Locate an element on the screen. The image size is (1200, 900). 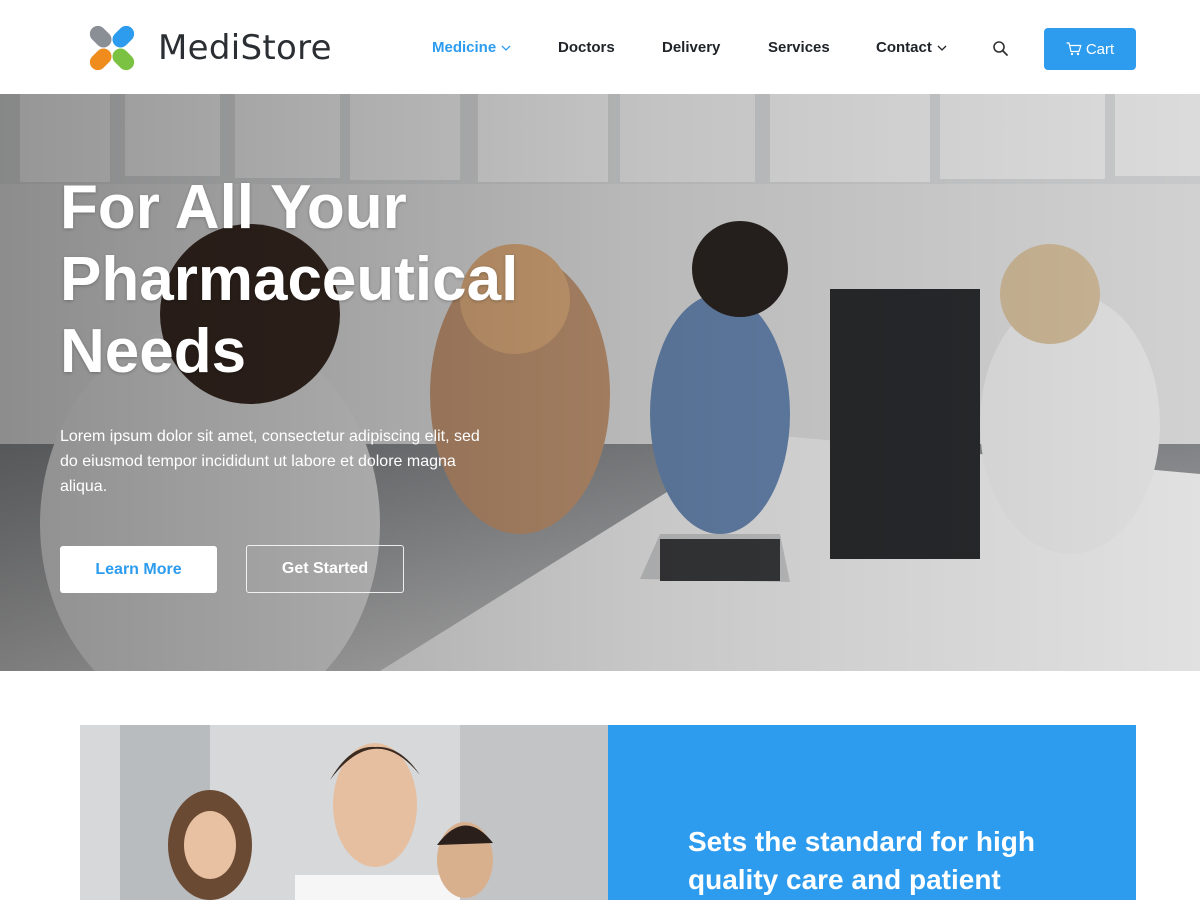
doctors-photo-illustration is located at coordinates (344, 812).